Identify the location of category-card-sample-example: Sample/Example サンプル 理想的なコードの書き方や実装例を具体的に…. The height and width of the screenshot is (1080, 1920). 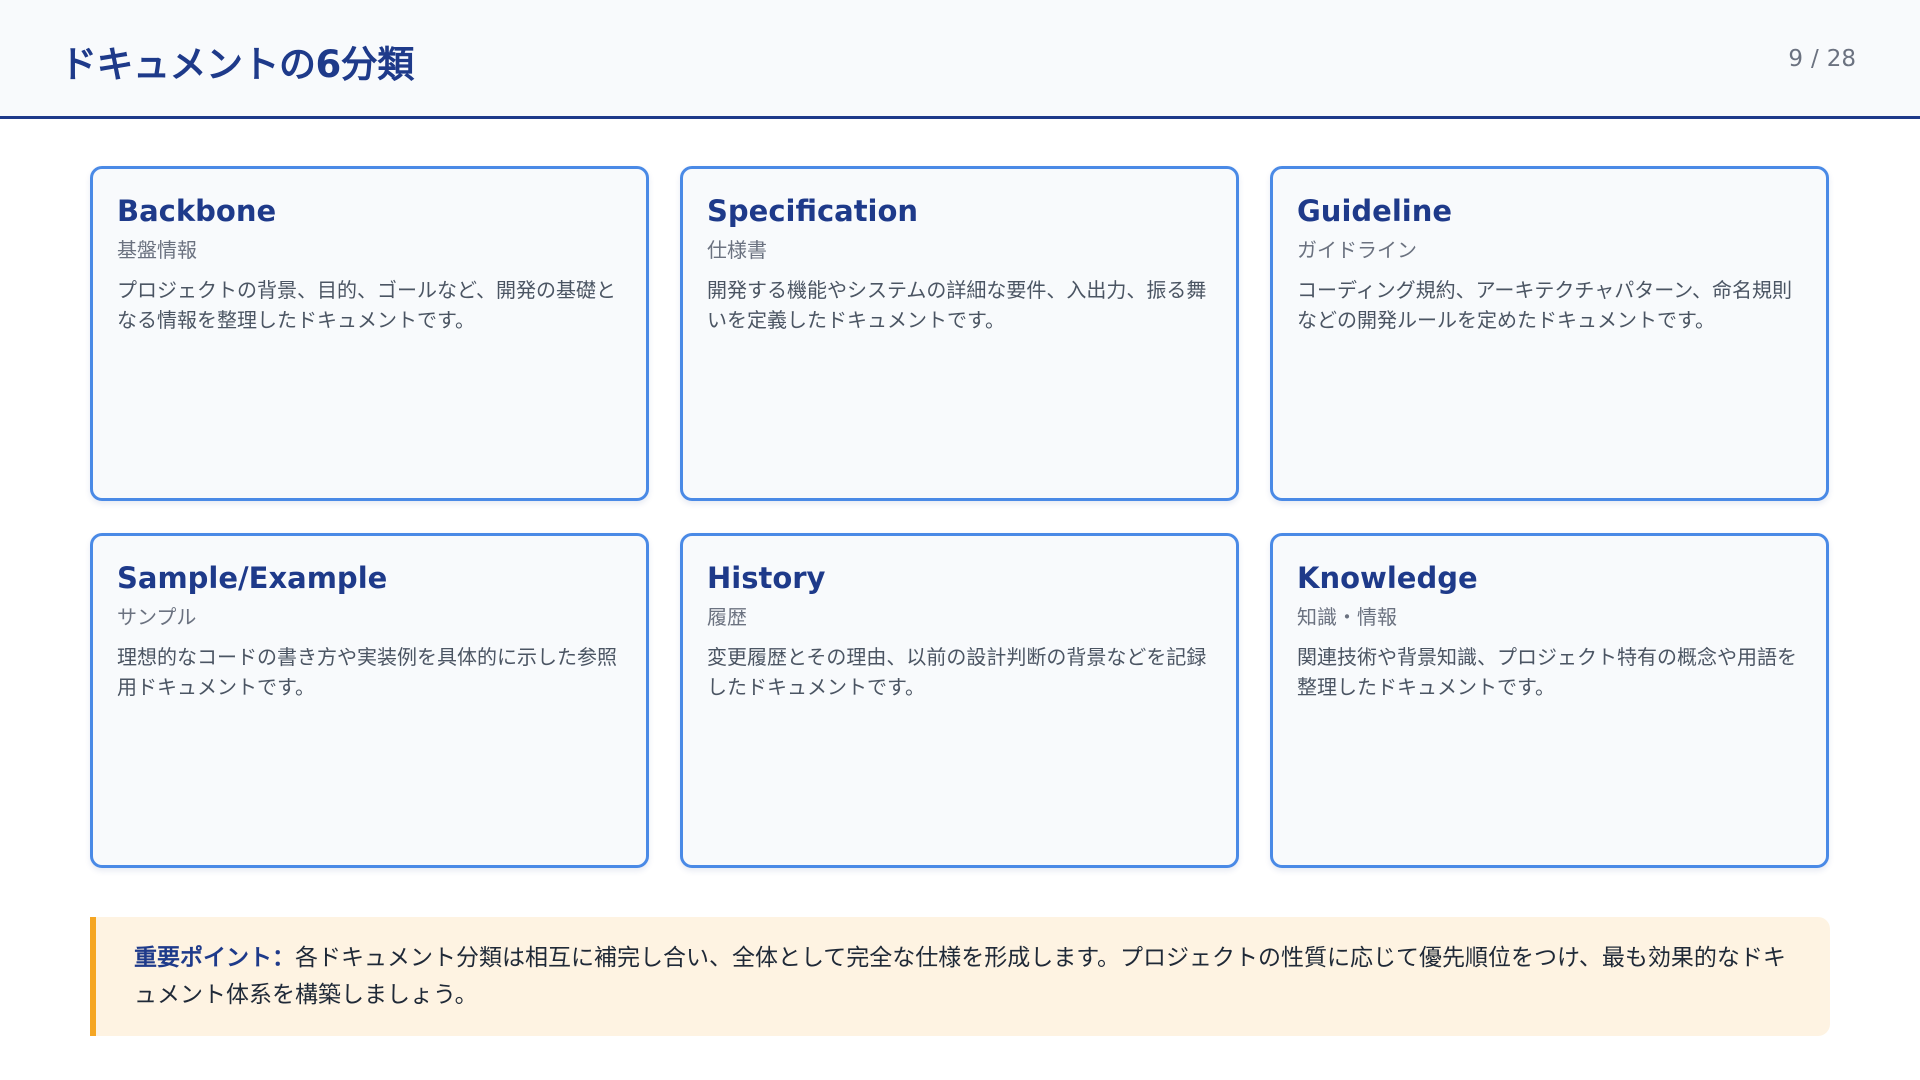
(369, 700).